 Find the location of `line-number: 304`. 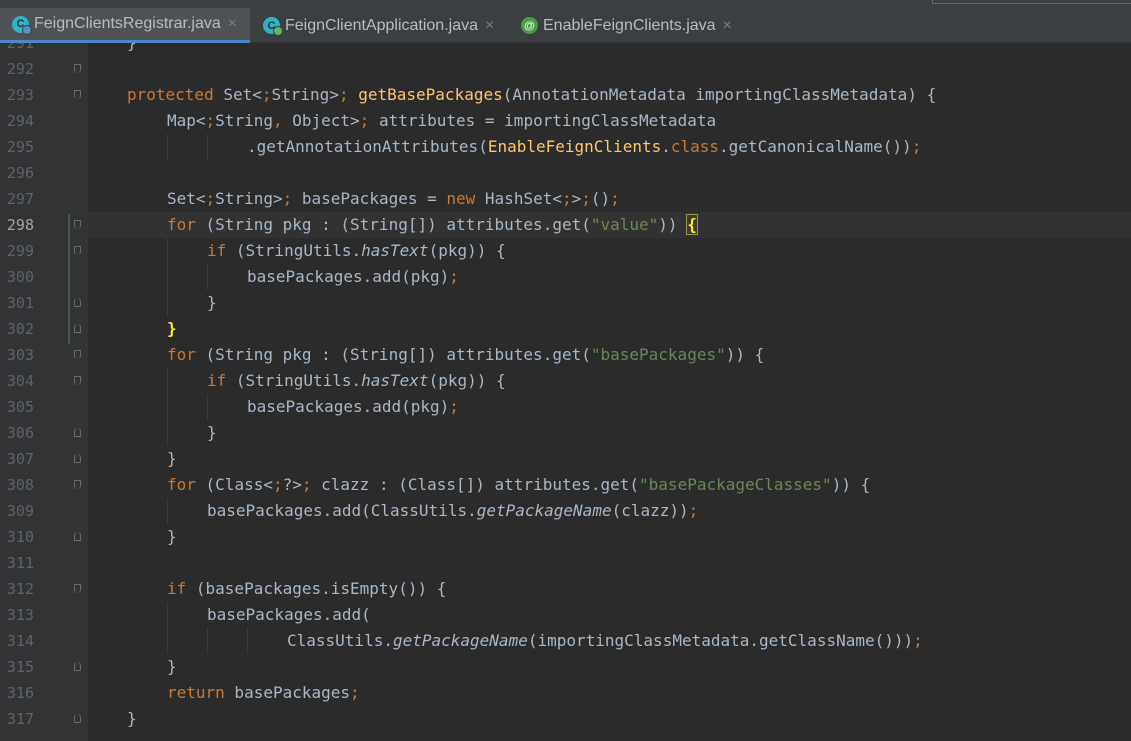

line-number: 304 is located at coordinates (20, 381).